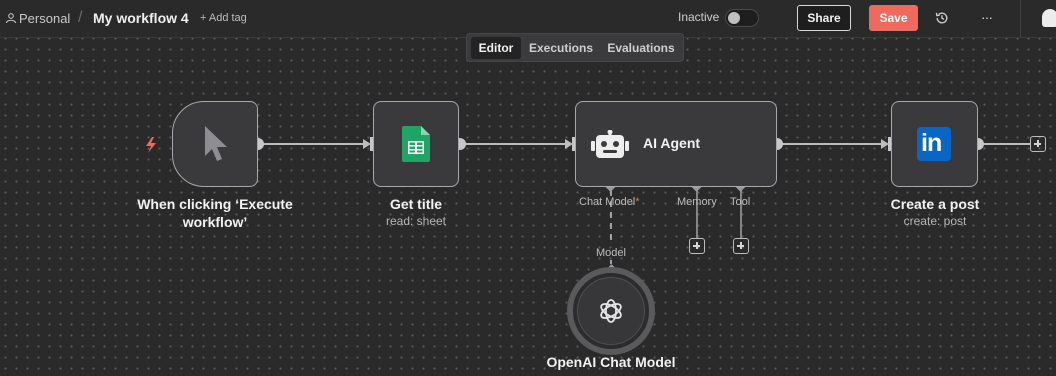 The height and width of the screenshot is (376, 1056). I want to click on add-tool-button, so click(741, 246).